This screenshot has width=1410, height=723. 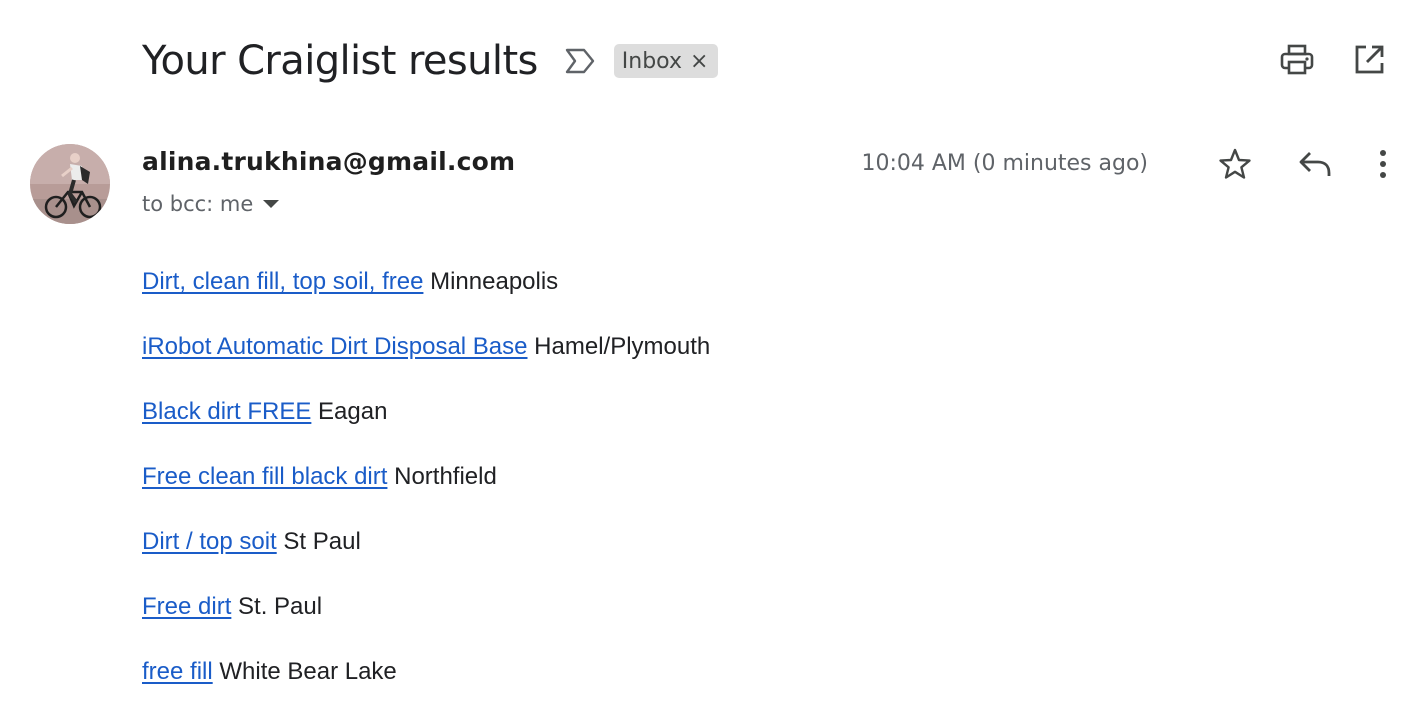 I want to click on result-item: Free clean fill black dirt Northfield, so click(x=426, y=495).